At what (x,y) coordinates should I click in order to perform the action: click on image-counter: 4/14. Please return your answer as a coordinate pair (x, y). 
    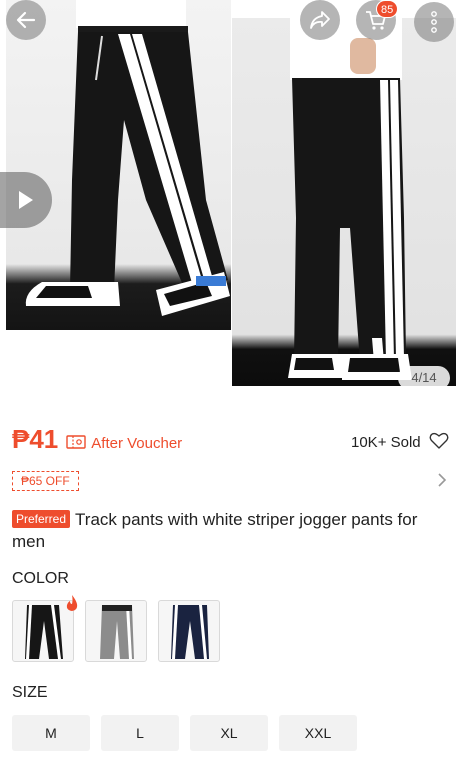
    Looking at the image, I should click on (424, 378).